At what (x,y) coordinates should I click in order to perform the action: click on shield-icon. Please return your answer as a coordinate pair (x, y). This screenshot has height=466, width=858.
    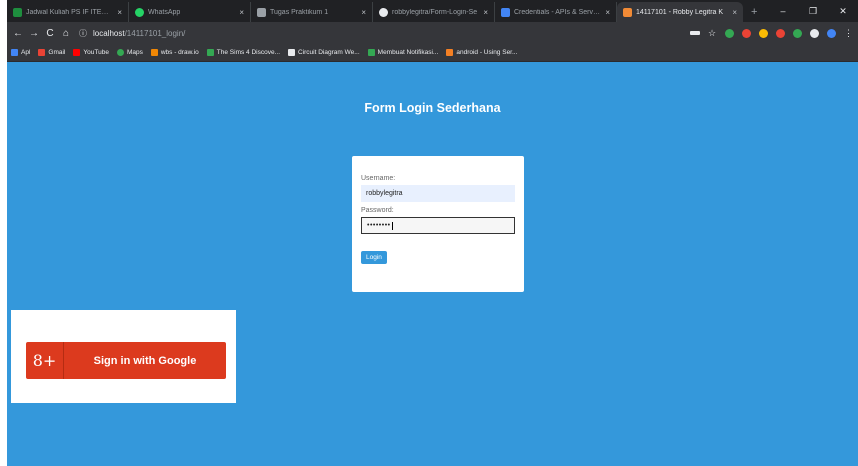
    Looking at the image, I should click on (797, 33).